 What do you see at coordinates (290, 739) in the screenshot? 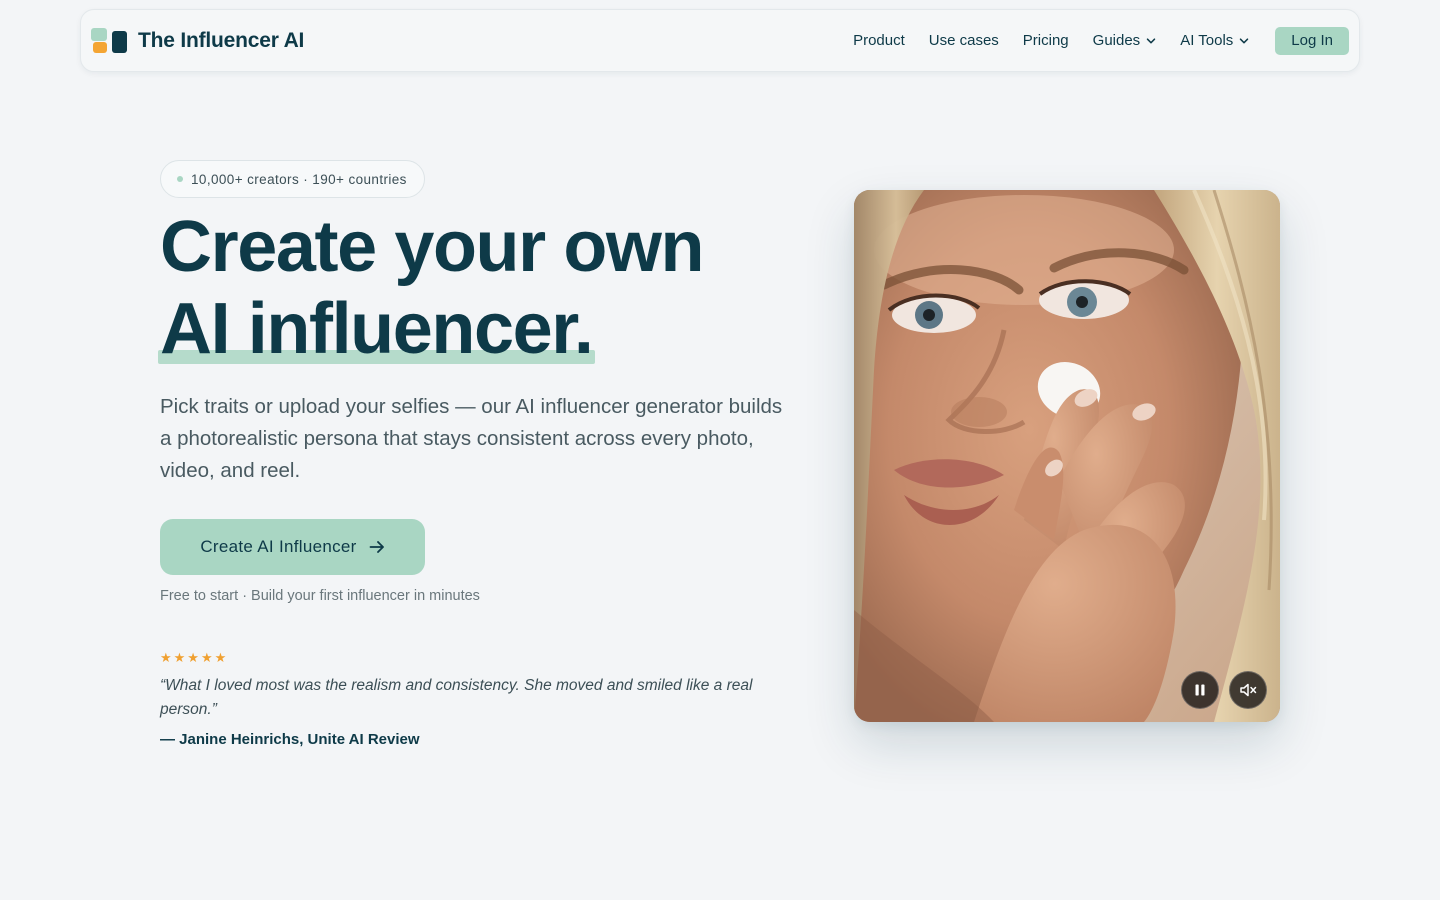
I see `testimonial-attribution: — Janine Heinrichs, Unite AI Review` at bounding box center [290, 739].